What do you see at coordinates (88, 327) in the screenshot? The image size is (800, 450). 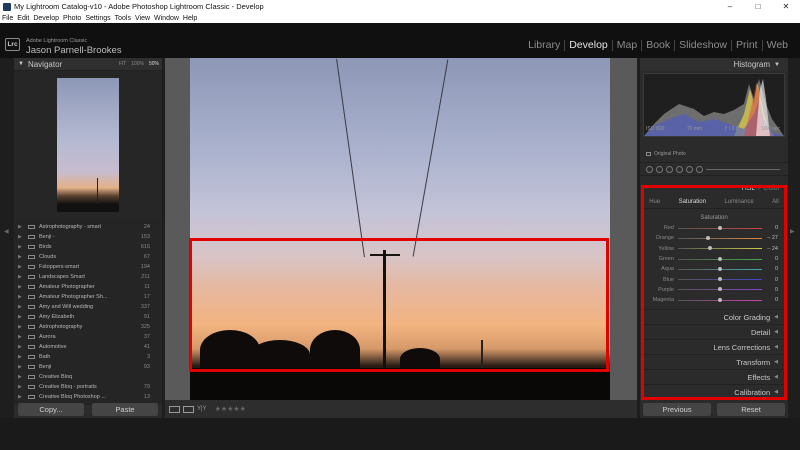 I see `collection-item: ▶ Astrophotography 325` at bounding box center [88, 327].